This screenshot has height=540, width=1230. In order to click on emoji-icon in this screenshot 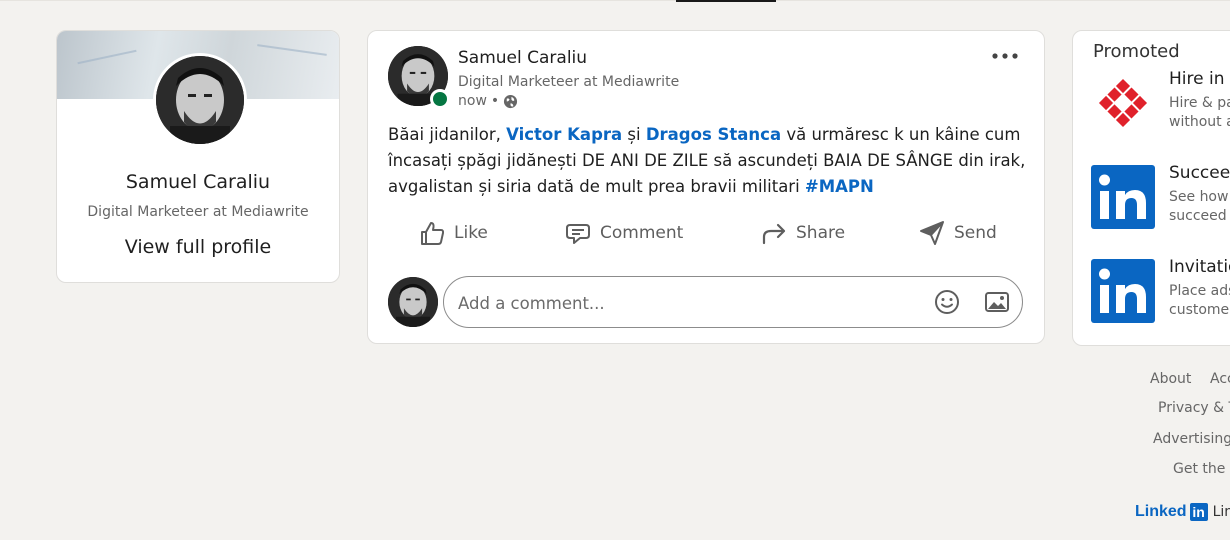, I will do `click(947, 302)`.